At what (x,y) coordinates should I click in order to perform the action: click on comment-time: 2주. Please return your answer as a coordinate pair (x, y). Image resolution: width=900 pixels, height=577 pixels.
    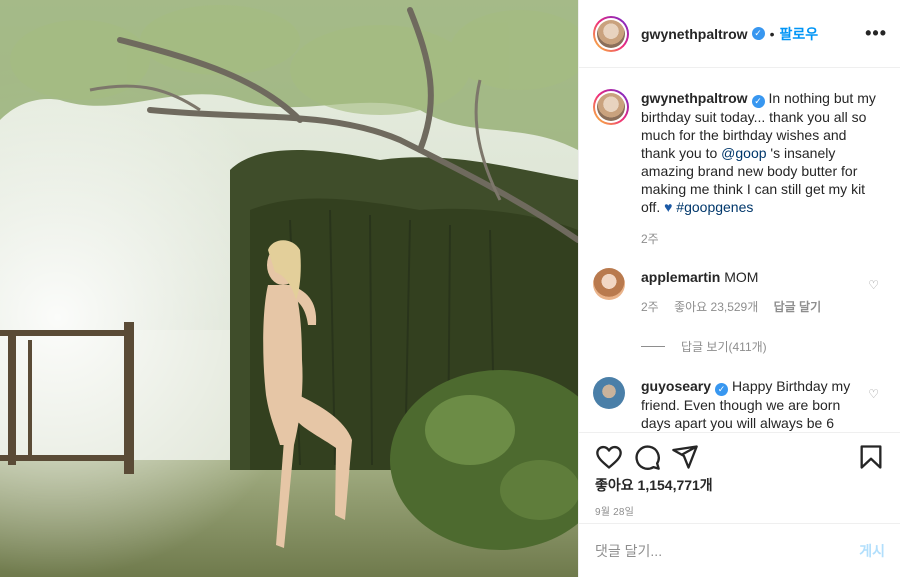
    Looking at the image, I should click on (650, 307).